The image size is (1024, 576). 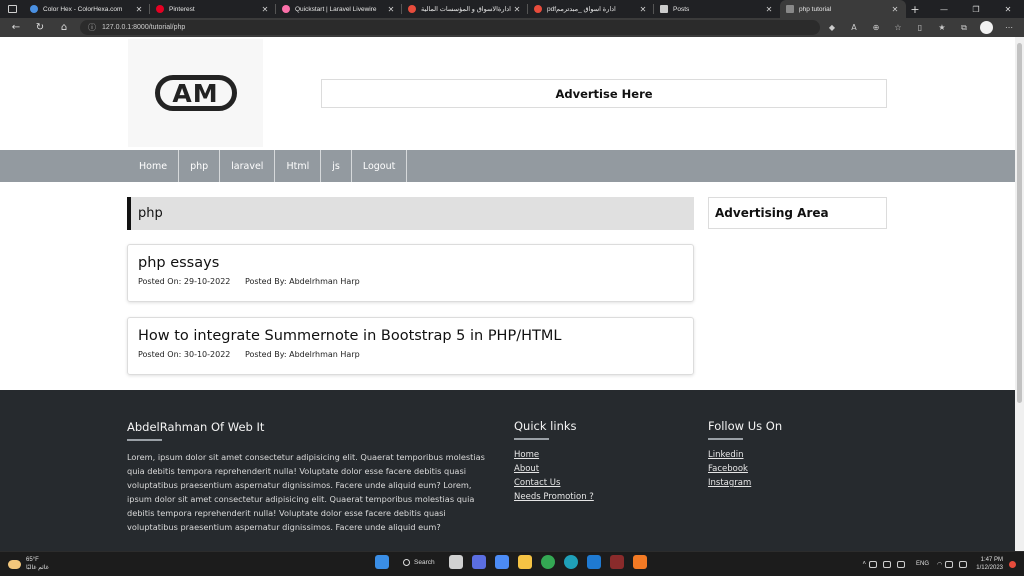 What do you see at coordinates (640, 562) in the screenshot?
I see `xampp-icon` at bounding box center [640, 562].